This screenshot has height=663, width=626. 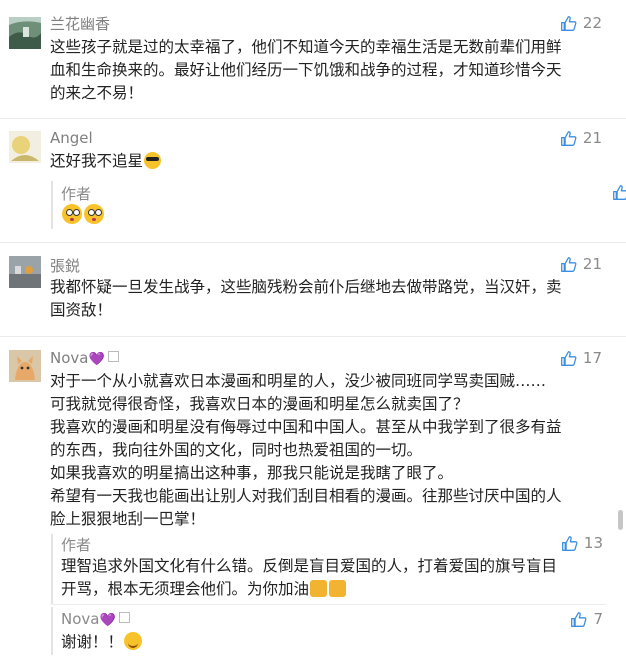 What do you see at coordinates (185, 589) in the screenshot?
I see `reply-line-text: 开骂，根本无须理会他们。为你加油` at bounding box center [185, 589].